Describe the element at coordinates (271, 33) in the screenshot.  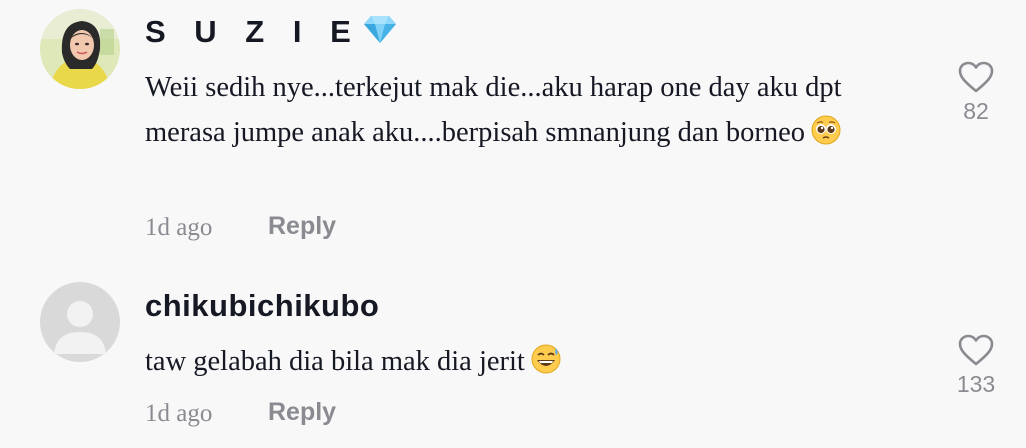
I see `comment-username: S U Z I E` at that location.